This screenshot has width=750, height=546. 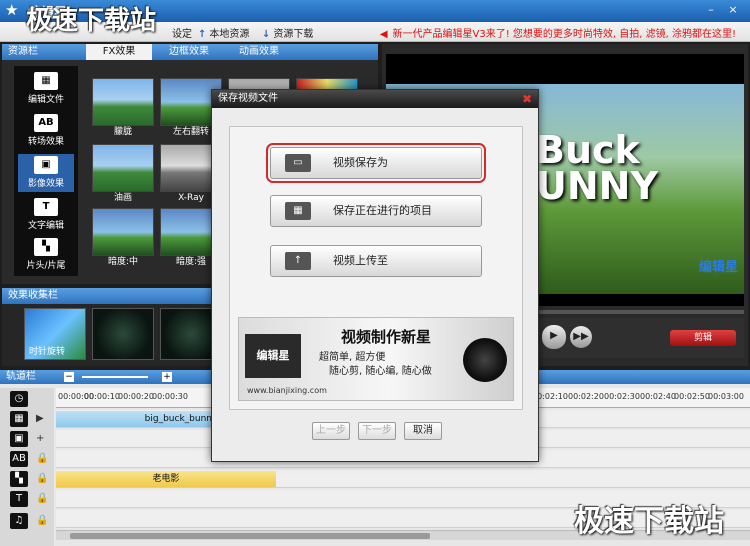 I want to click on banner-url: www.bianjixing.com, so click(x=287, y=390).